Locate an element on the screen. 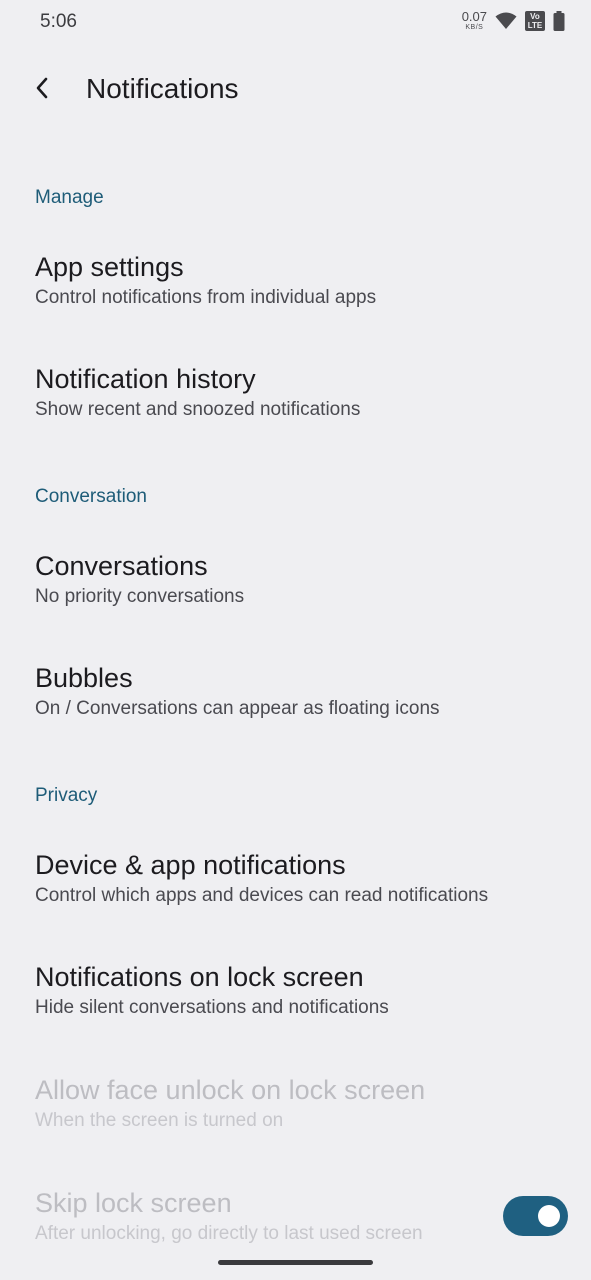 The image size is (591, 1280). skip-lock-screen-title: Skip lock screen is located at coordinates (133, 1203).